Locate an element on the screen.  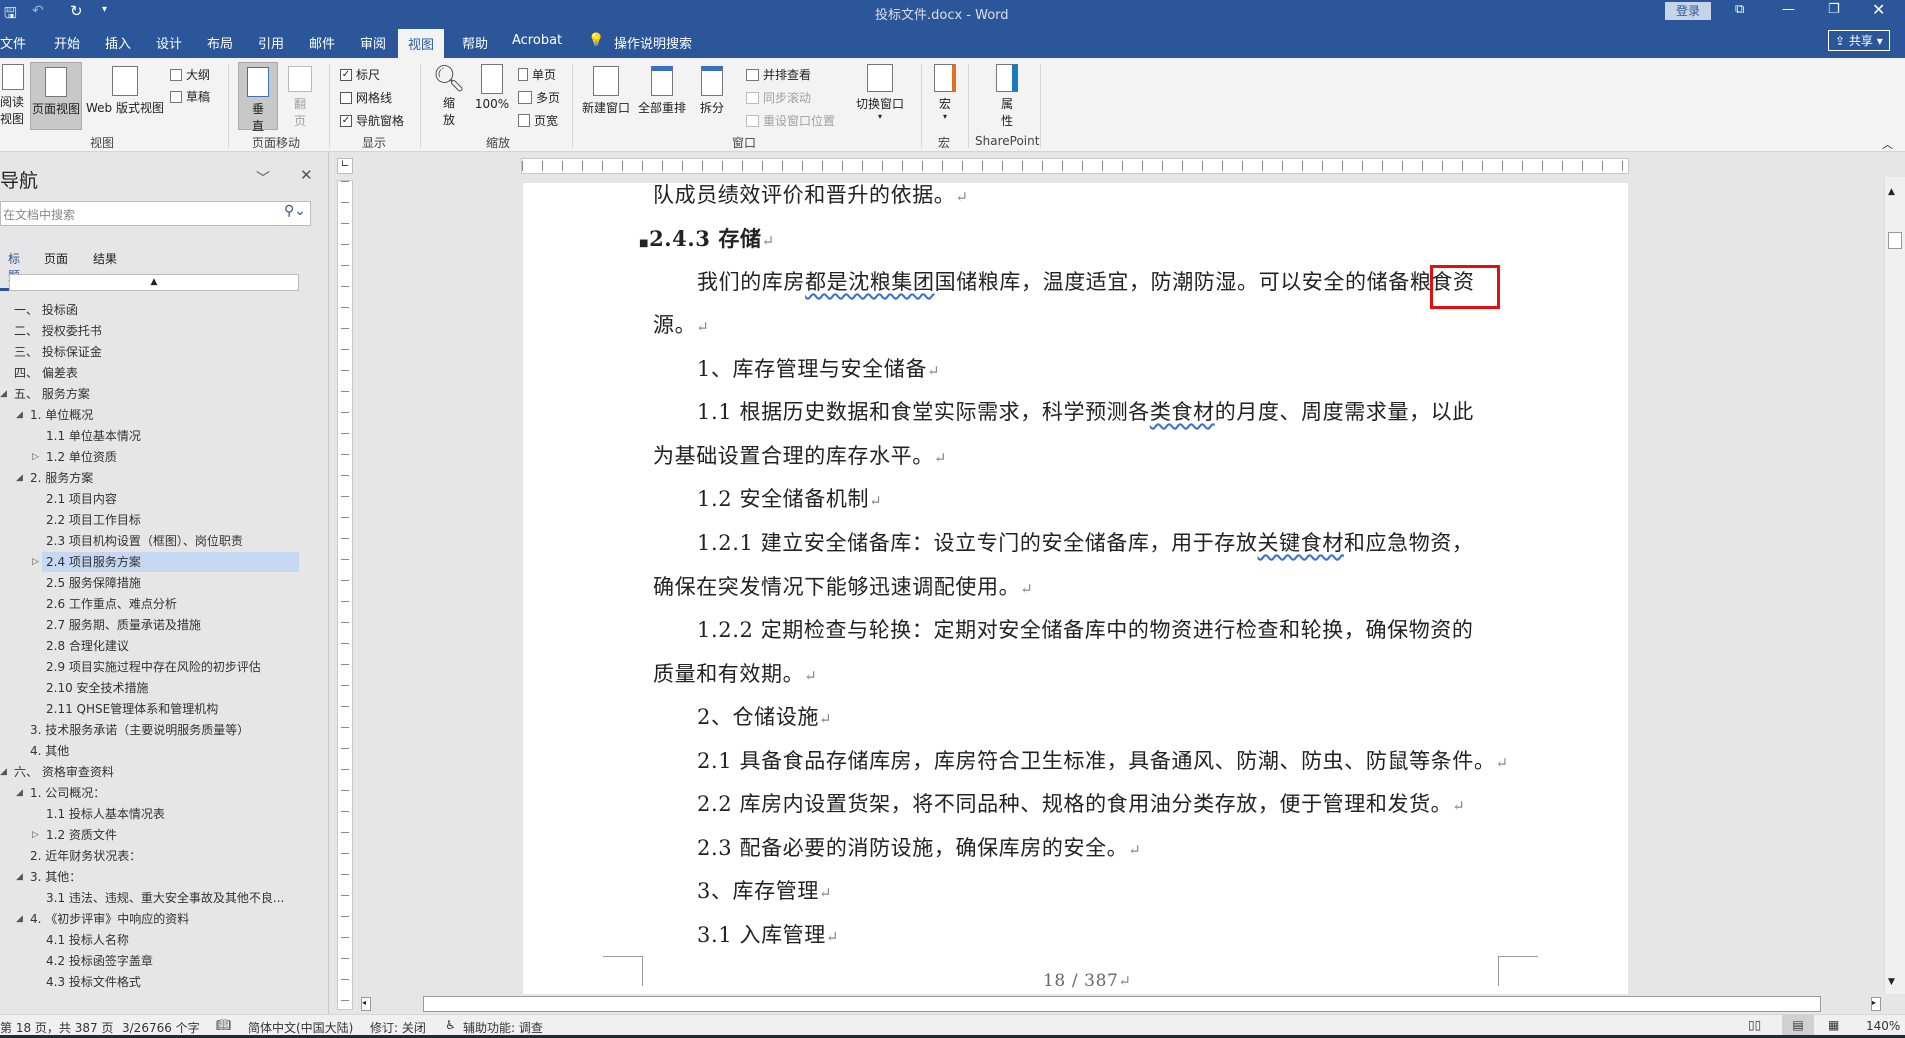
customize-qat-icon: ▾ is located at coordinates (104, 9).